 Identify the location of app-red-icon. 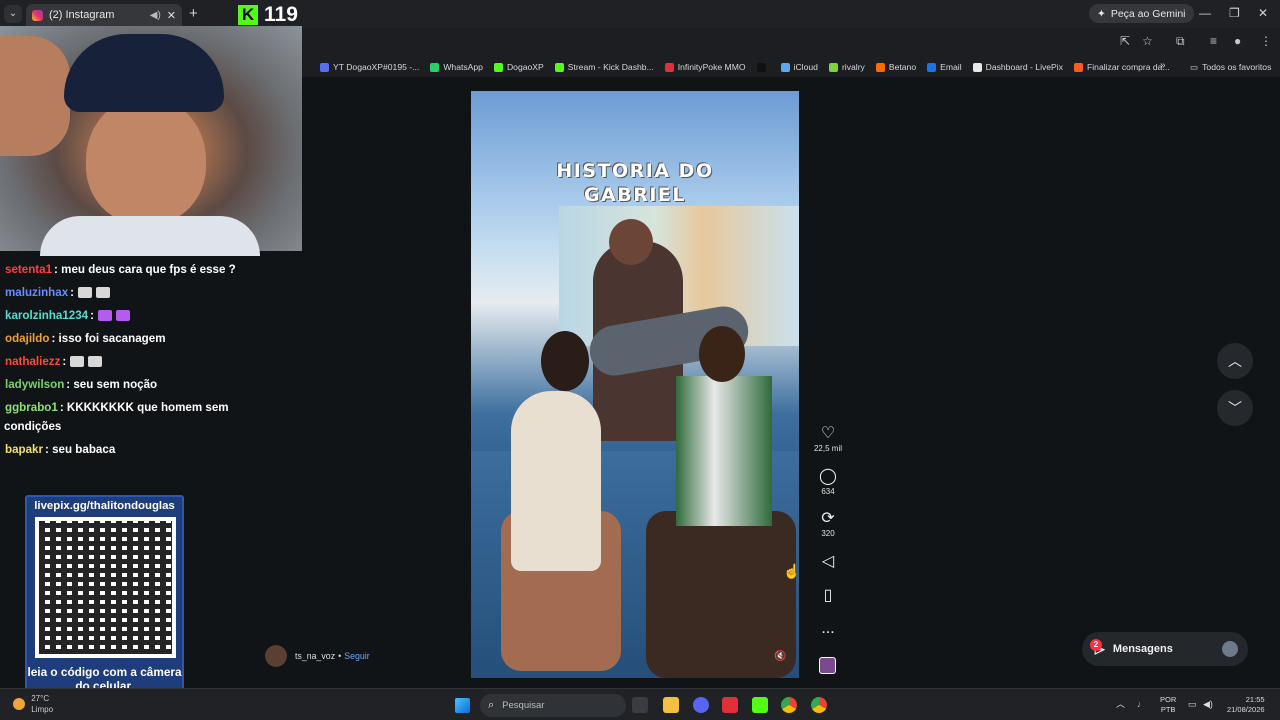
(730, 705).